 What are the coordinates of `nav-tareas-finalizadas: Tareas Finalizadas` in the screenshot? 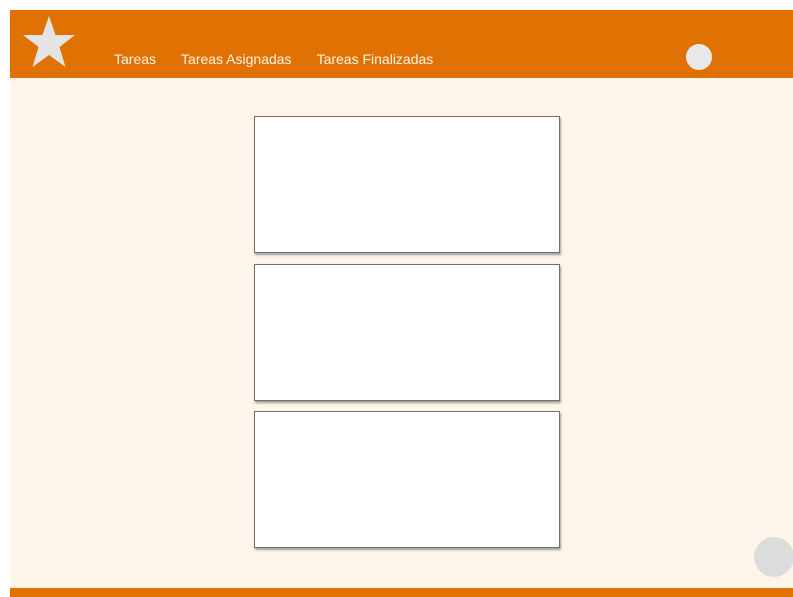 It's located at (375, 59).